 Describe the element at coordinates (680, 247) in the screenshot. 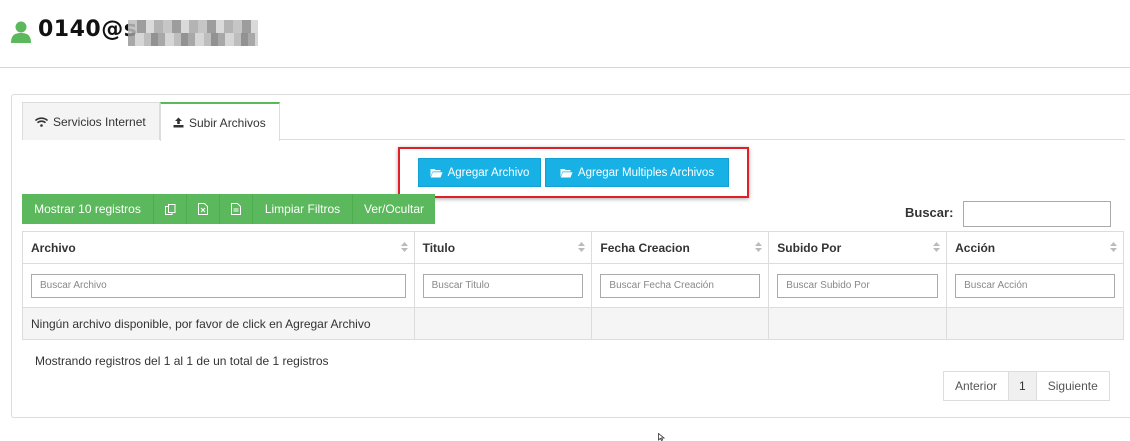

I see `column-header-fecha-creacion: Fecha Creacion` at that location.